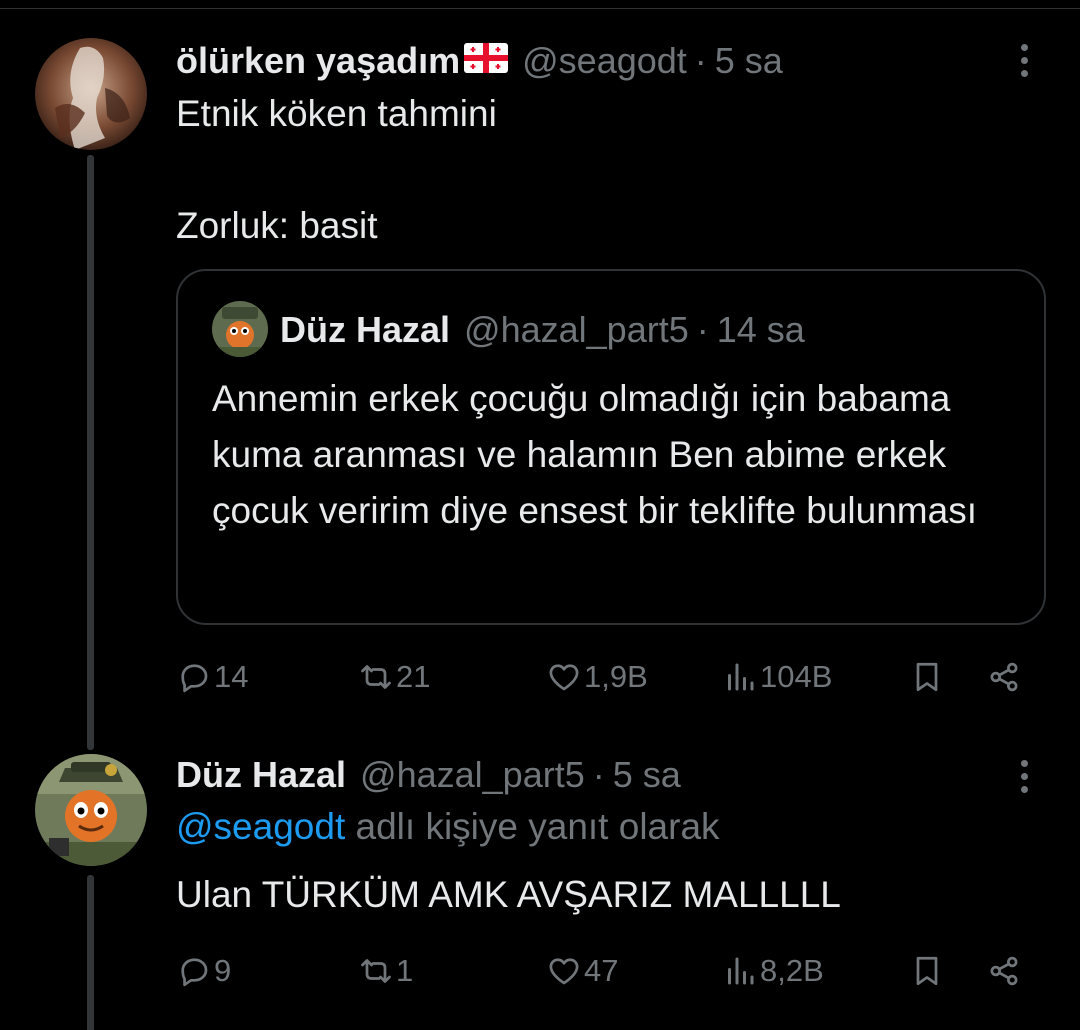 This screenshot has width=1080, height=1030. I want to click on reply-mention-link: @seagodt, so click(260, 826).